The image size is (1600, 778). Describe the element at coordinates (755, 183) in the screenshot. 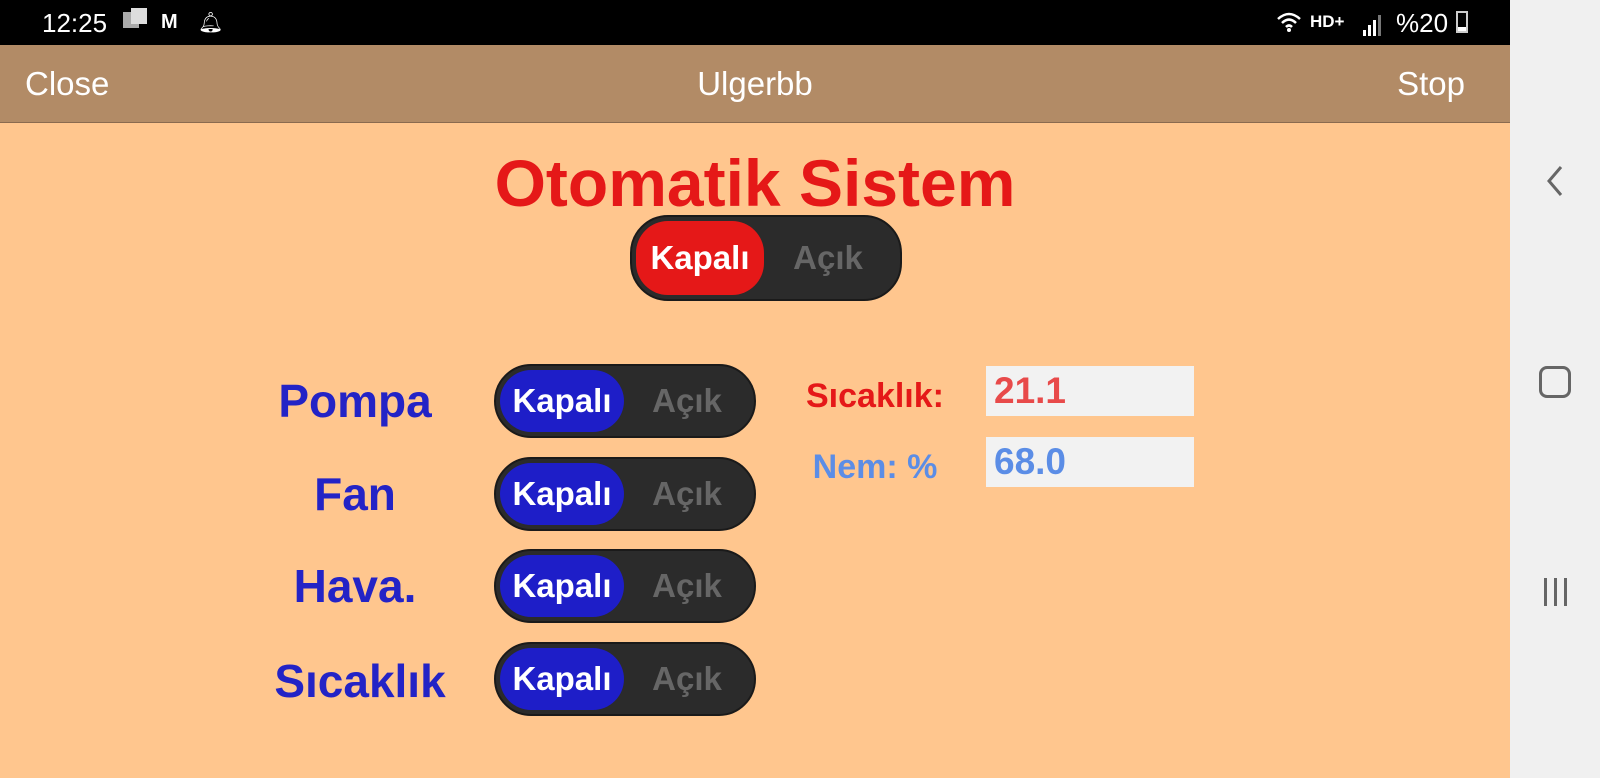

I see `page-title: Otomatik Sistem` at that location.